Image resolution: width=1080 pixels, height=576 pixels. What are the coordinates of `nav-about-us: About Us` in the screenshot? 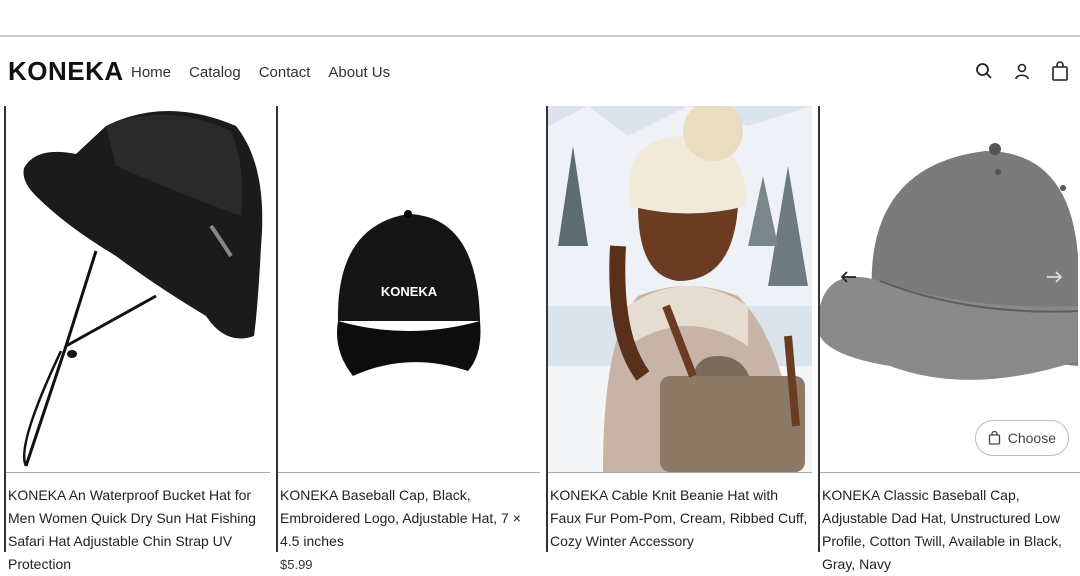 It's located at (359, 72).